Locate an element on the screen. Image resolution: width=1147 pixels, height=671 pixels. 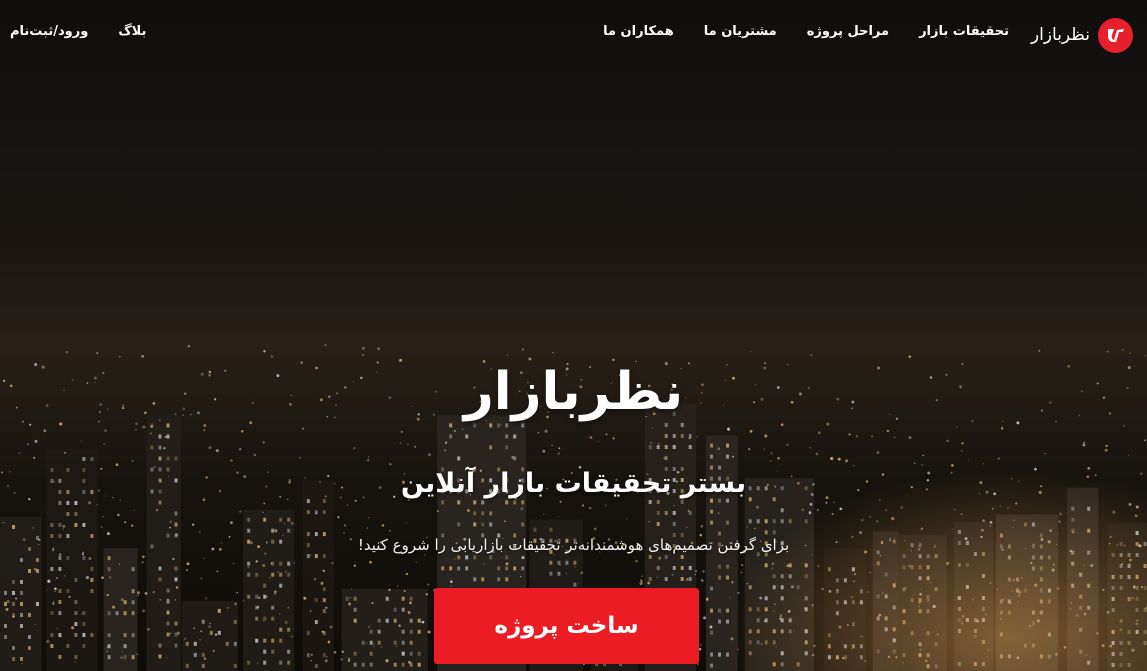
login-register-link: ورود/ثبت‌نام is located at coordinates (49, 31).